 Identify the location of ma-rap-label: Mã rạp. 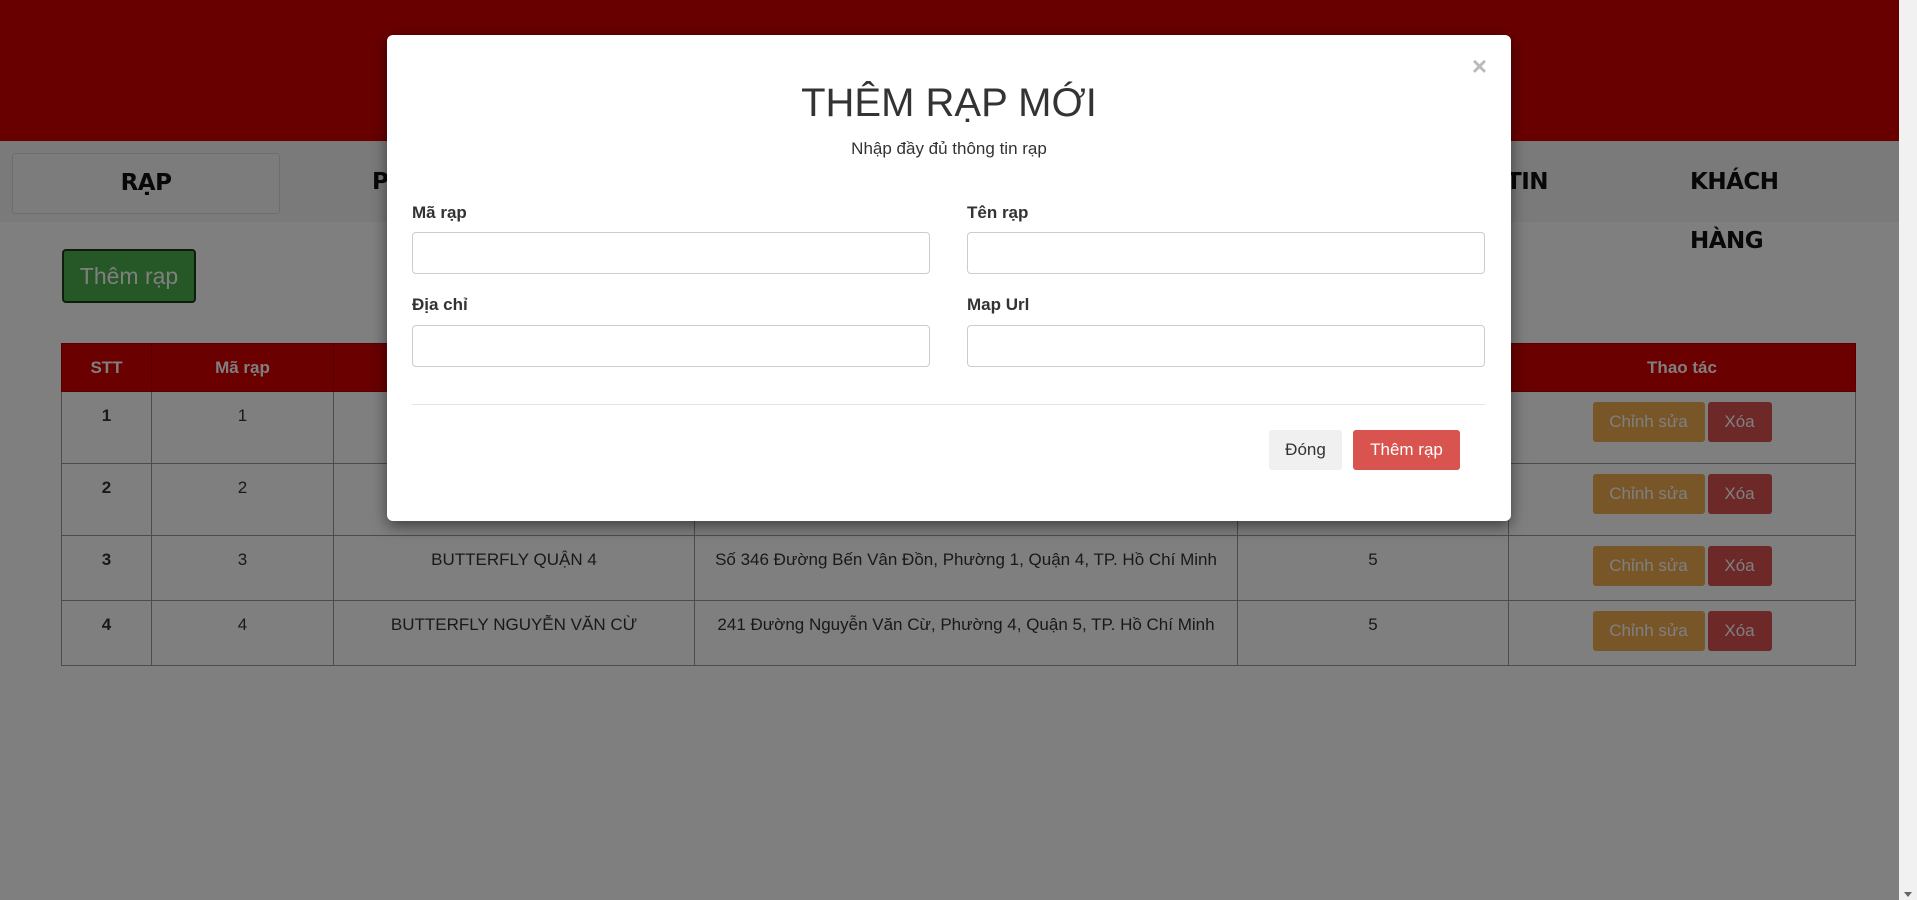
(439, 212).